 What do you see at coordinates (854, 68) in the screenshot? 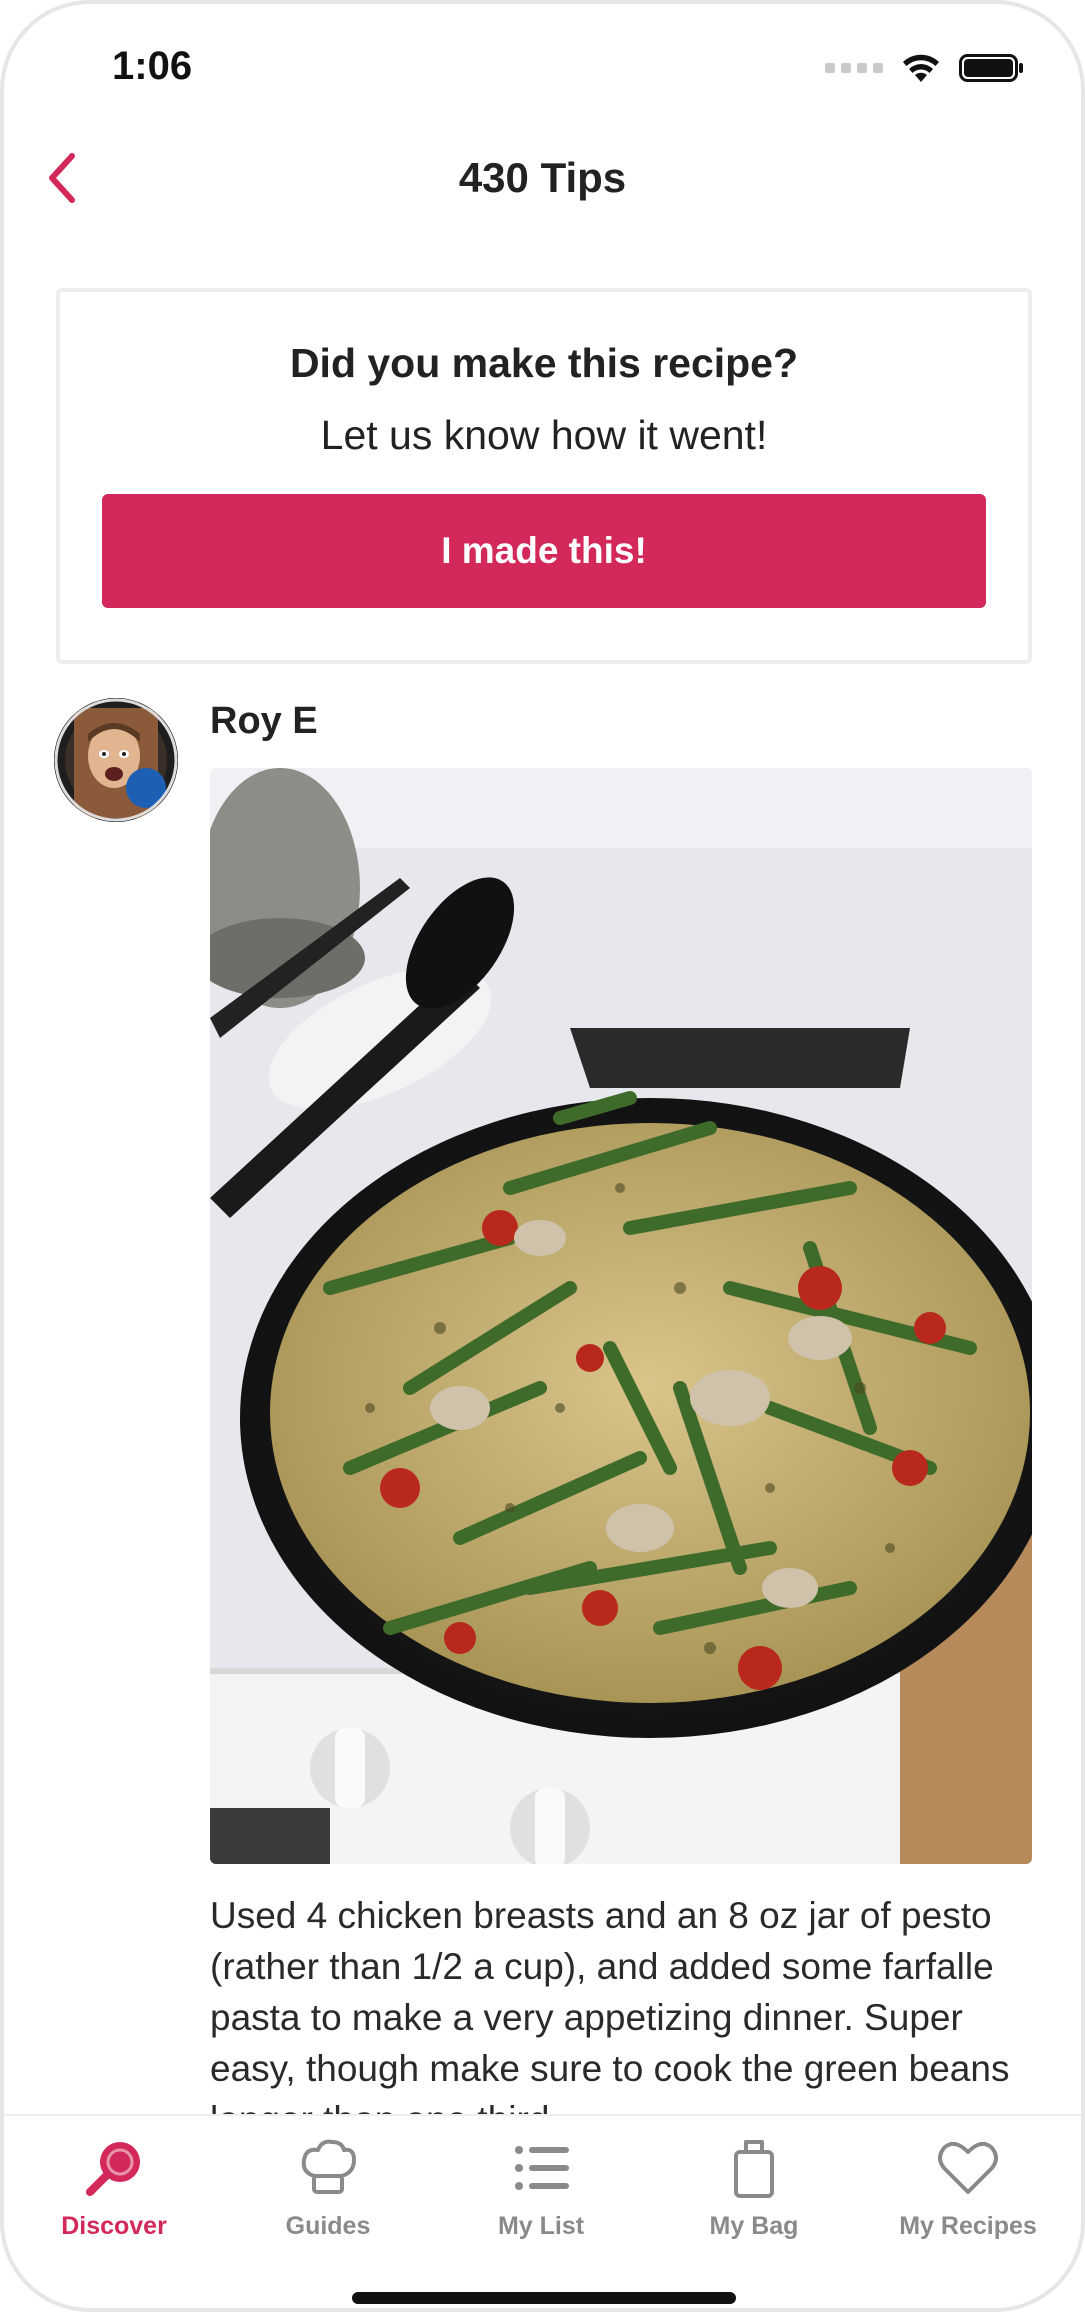
I see `signal-icon` at bounding box center [854, 68].